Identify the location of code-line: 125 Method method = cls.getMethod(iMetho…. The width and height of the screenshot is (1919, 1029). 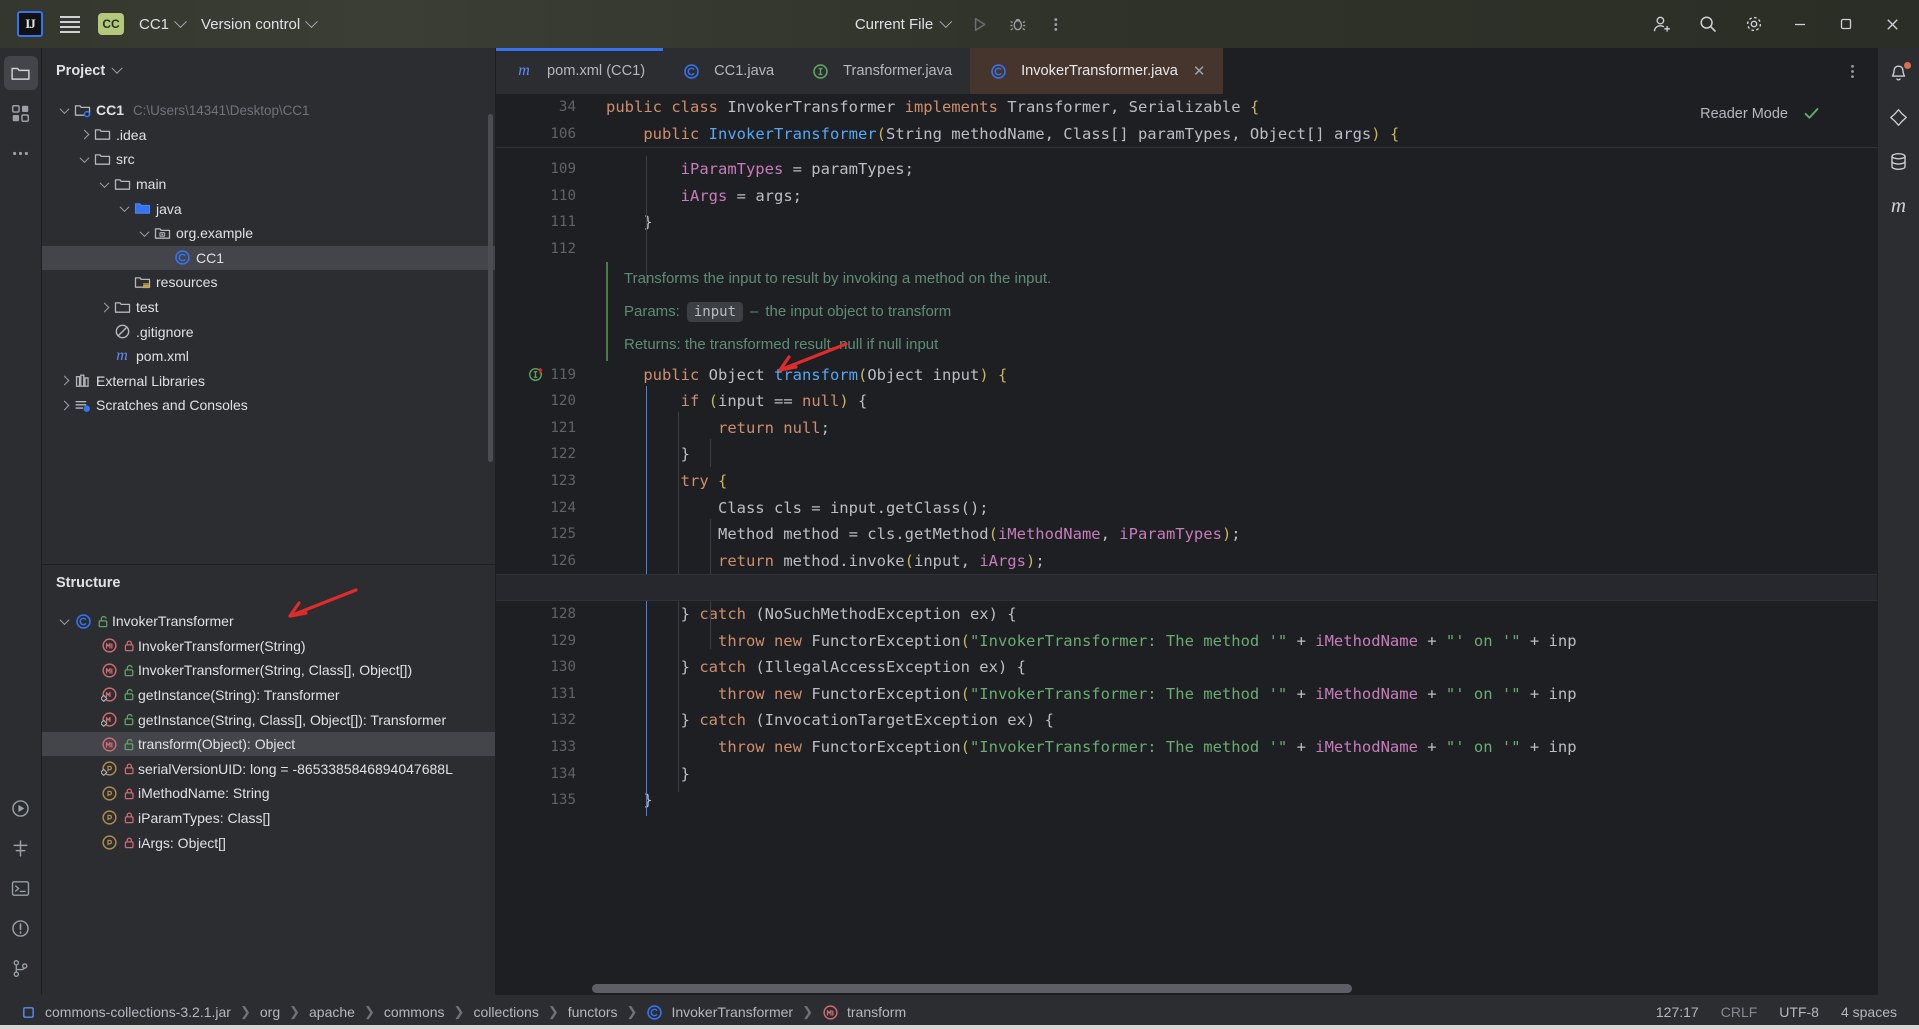
(1186, 534).